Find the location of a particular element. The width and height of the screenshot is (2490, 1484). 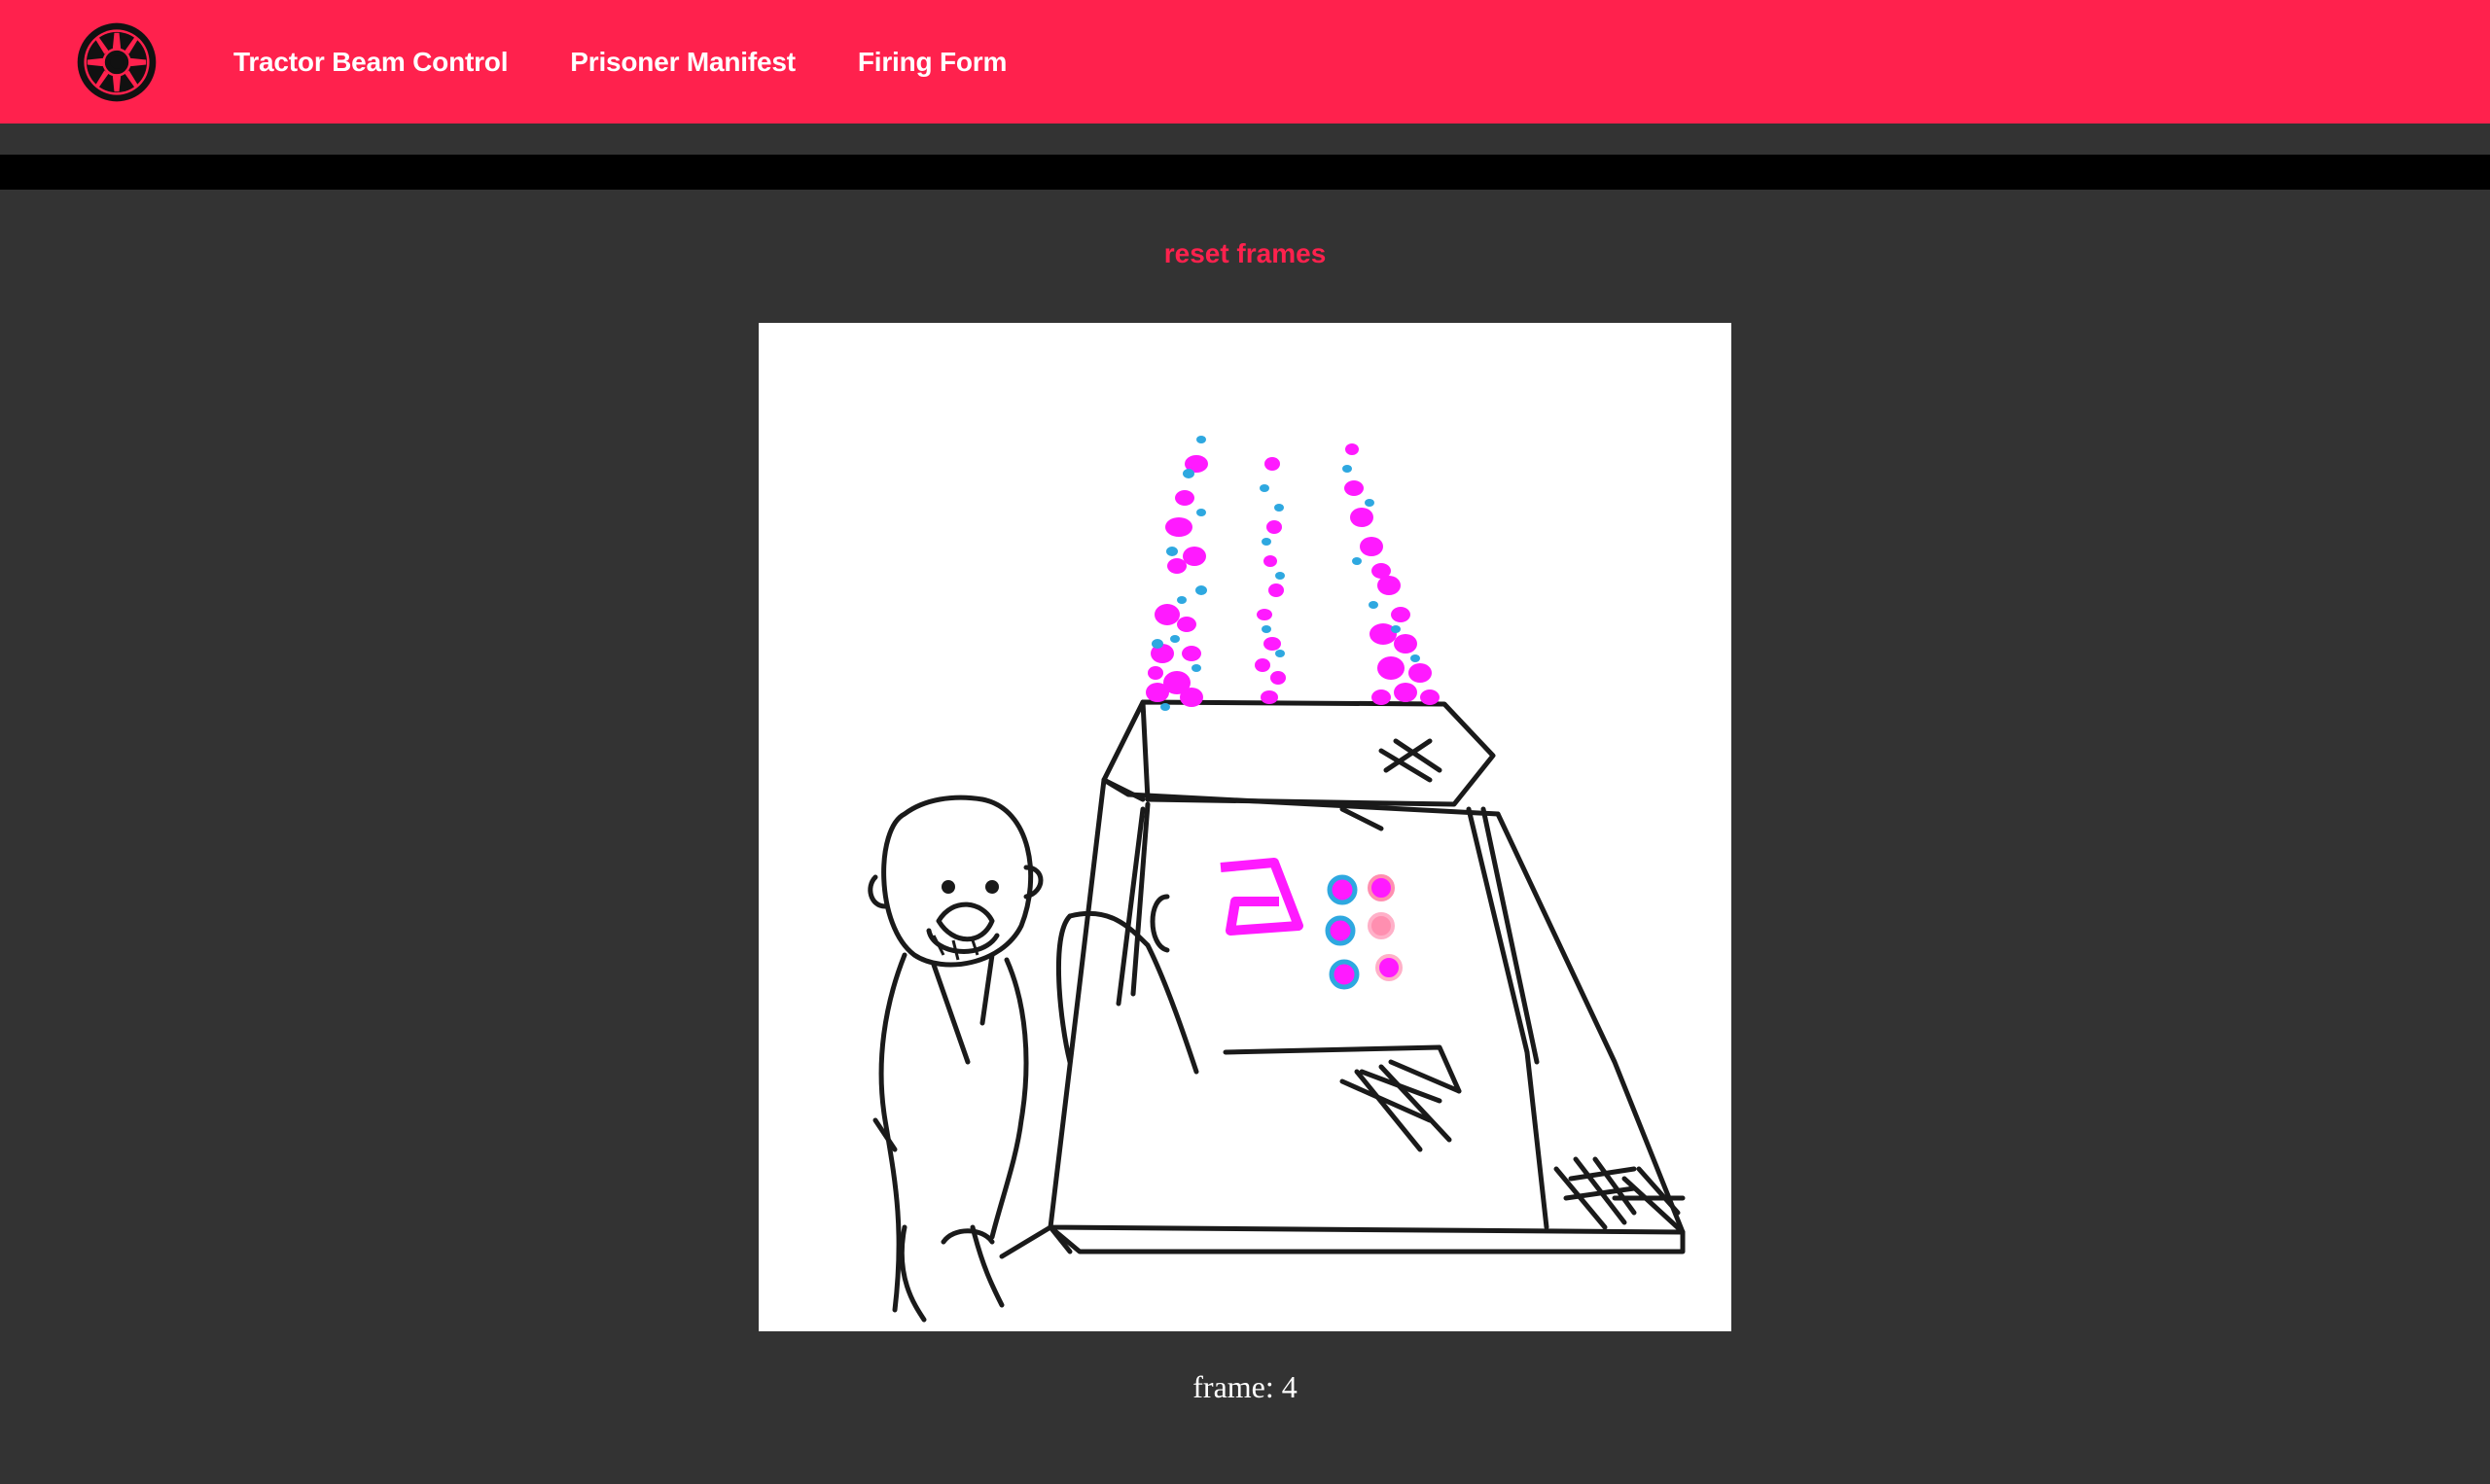

imperial-crest-icon is located at coordinates (117, 62).